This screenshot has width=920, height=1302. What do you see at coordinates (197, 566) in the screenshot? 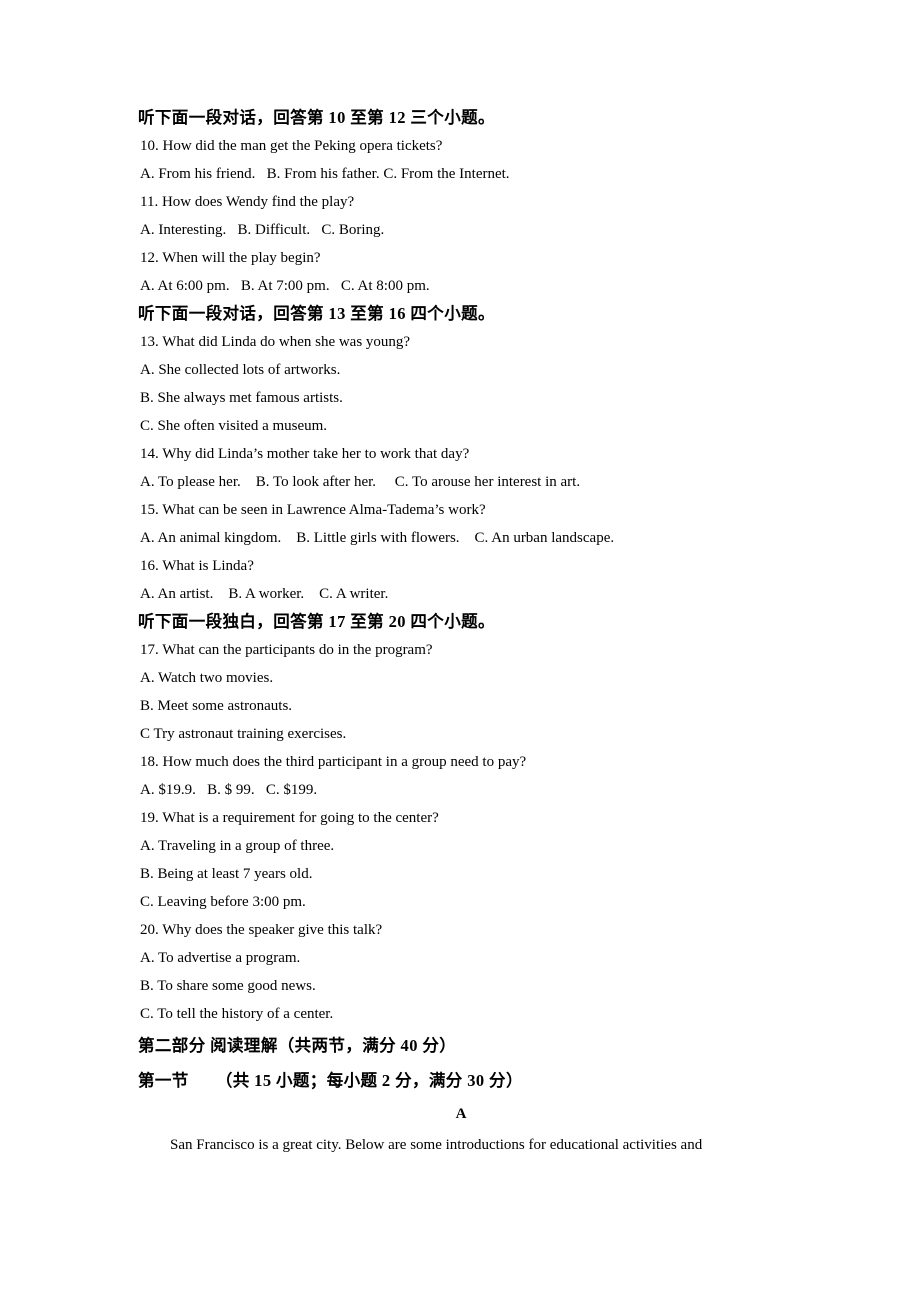
I see `question-16-stem: 16. What is Linda?` at bounding box center [197, 566].